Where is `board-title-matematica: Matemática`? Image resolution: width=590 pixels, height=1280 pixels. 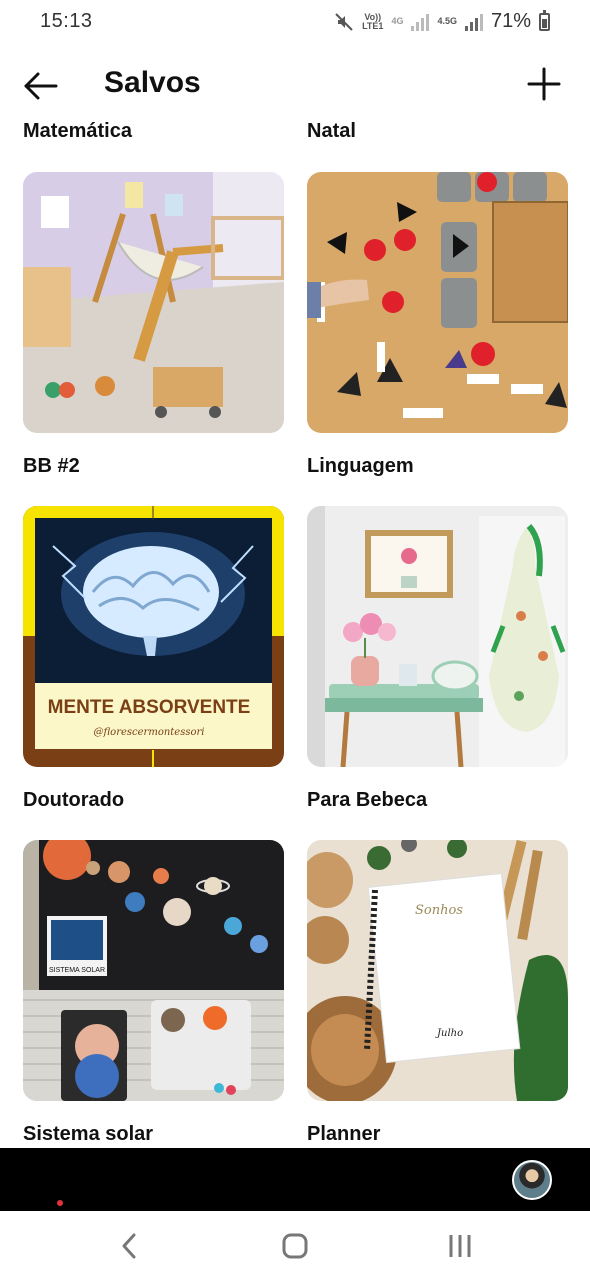
board-title-matematica: Matemática is located at coordinates (77, 131).